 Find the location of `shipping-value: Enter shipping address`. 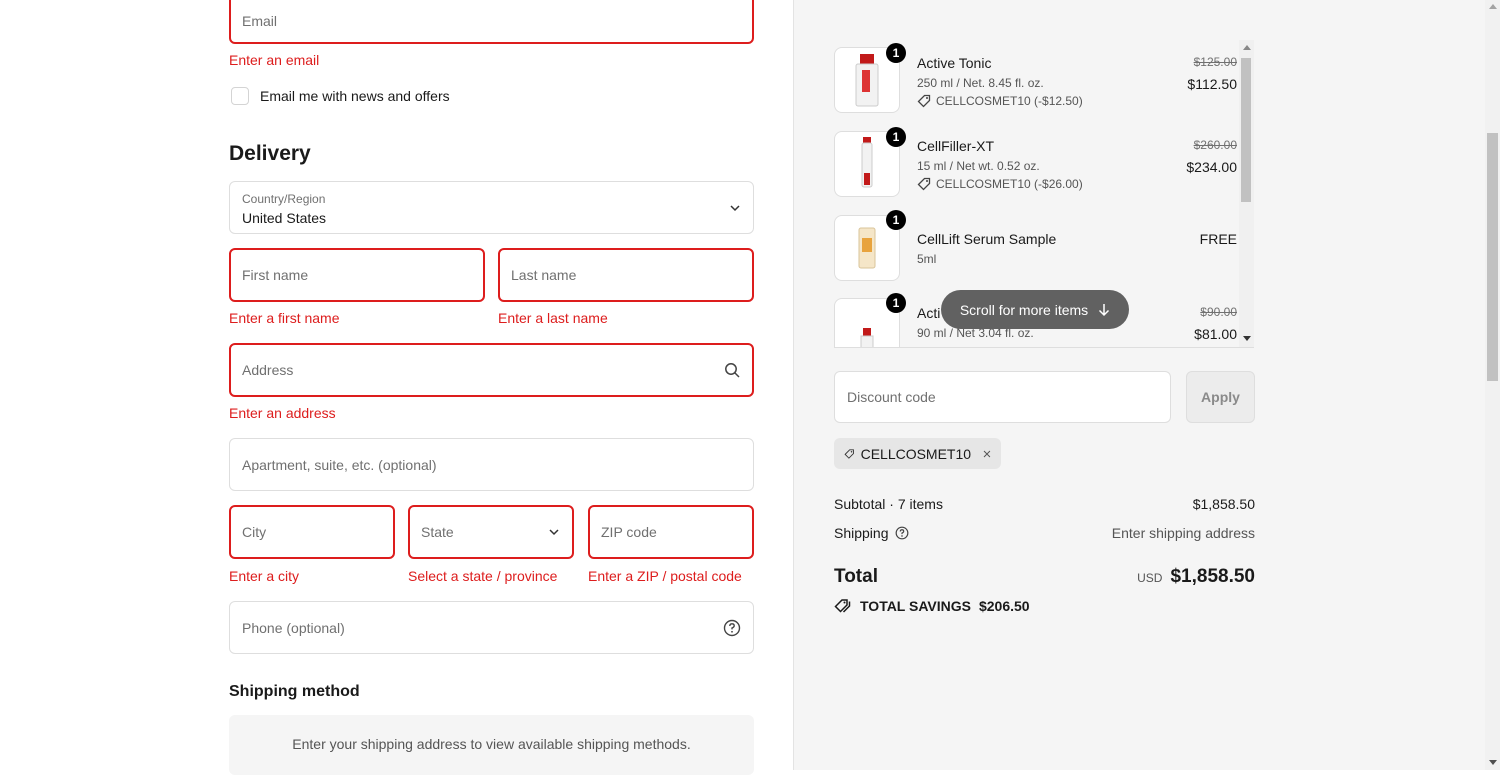

shipping-value: Enter shipping address is located at coordinates (1183, 533).